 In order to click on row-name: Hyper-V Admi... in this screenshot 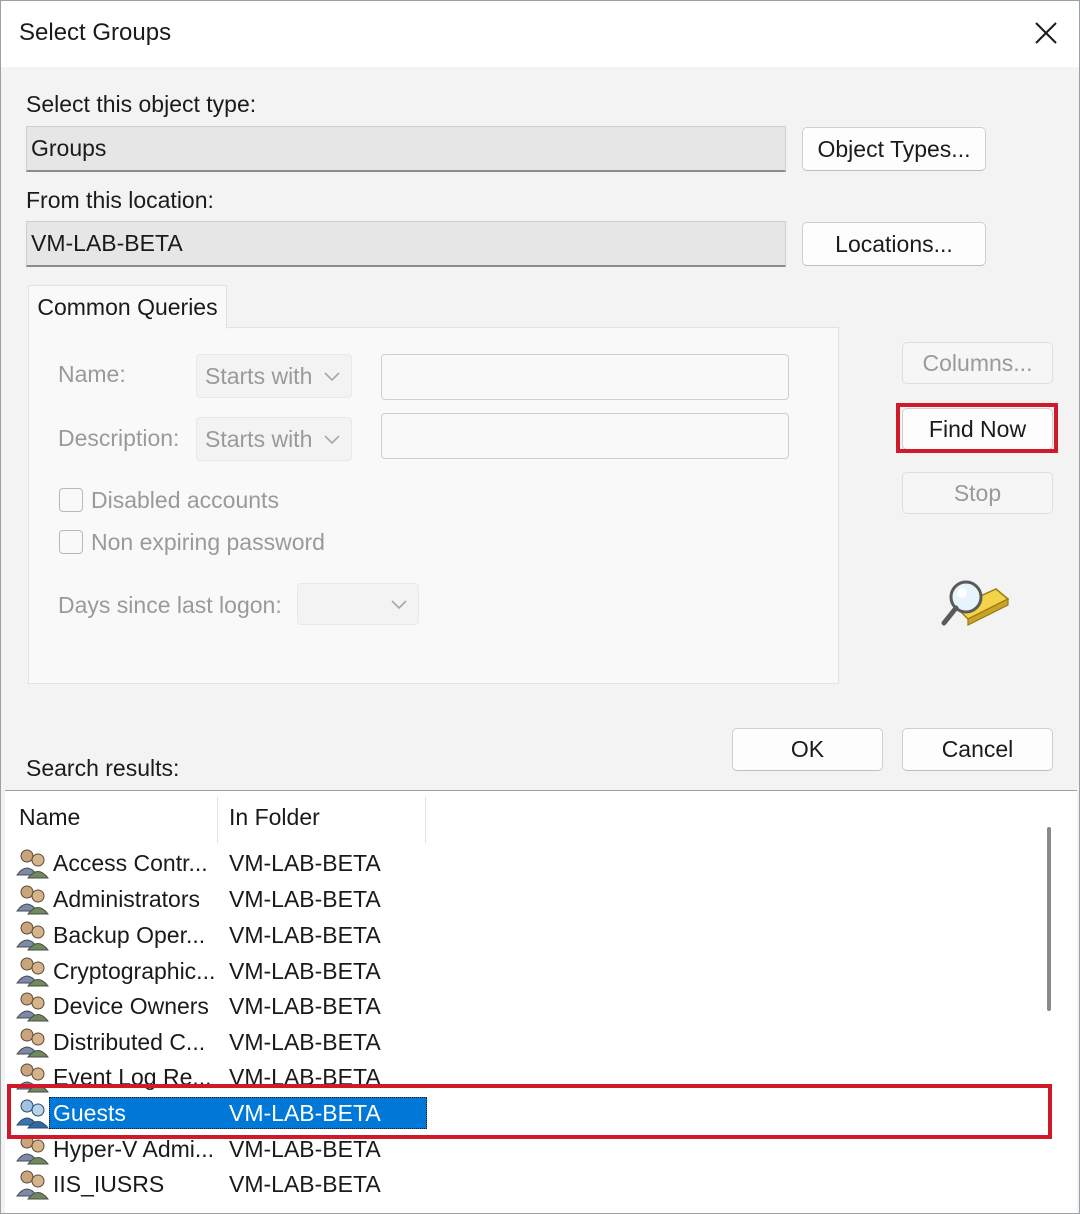, I will do `click(134, 1149)`.